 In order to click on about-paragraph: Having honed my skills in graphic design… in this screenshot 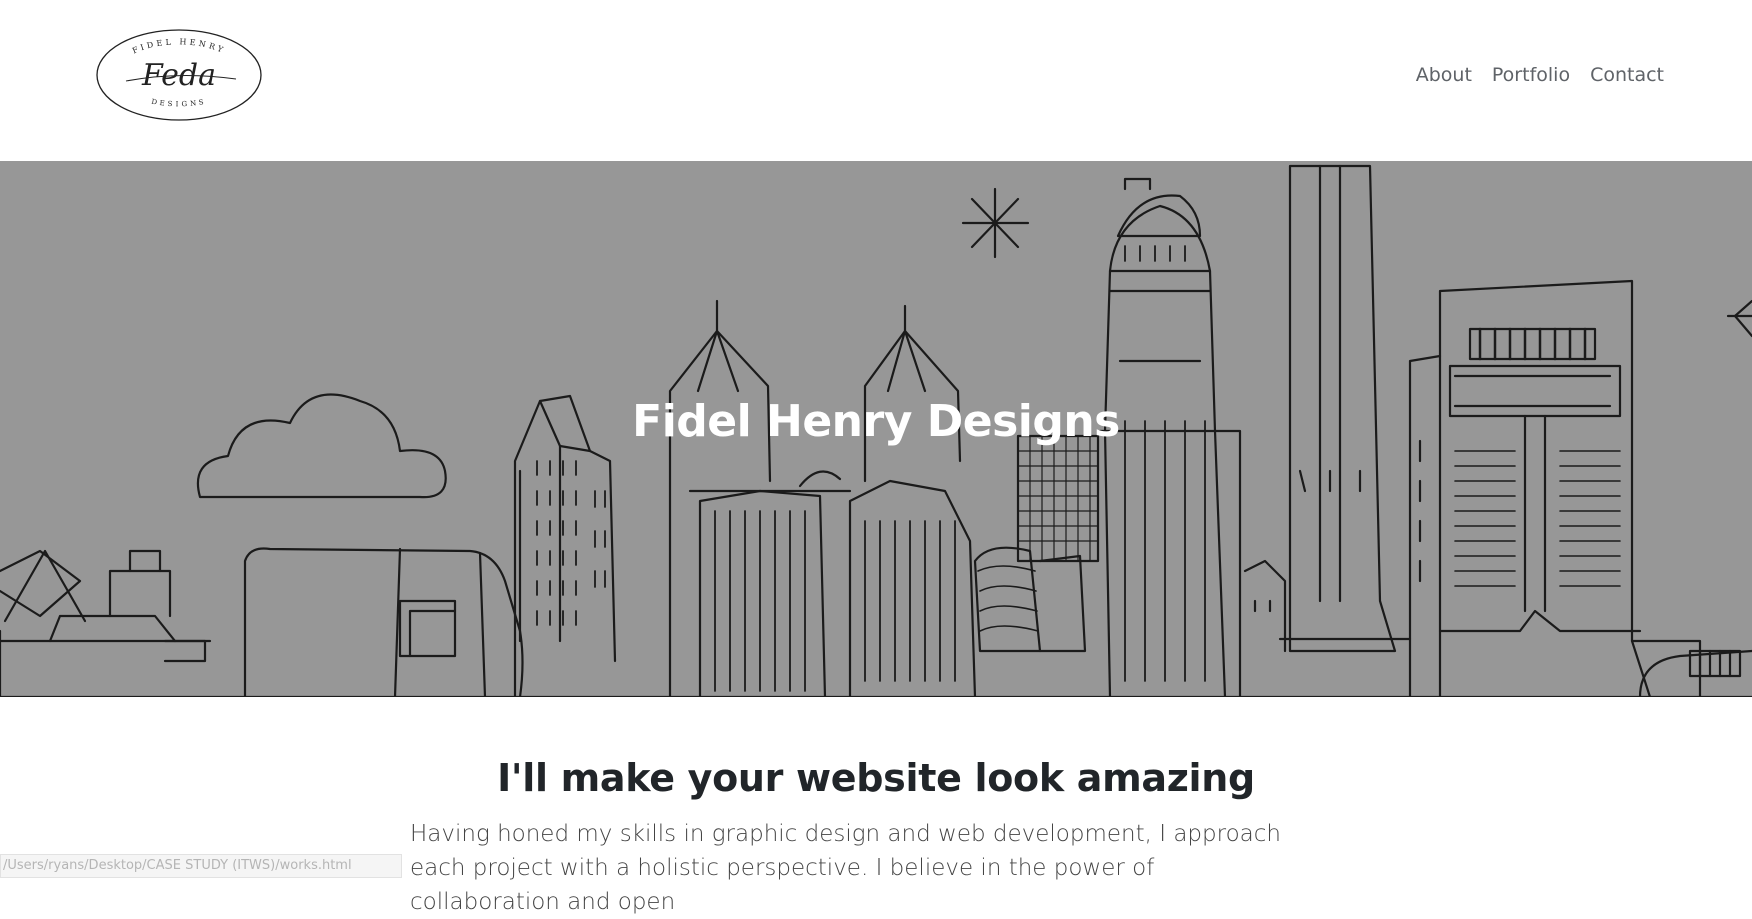, I will do `click(845, 868)`.